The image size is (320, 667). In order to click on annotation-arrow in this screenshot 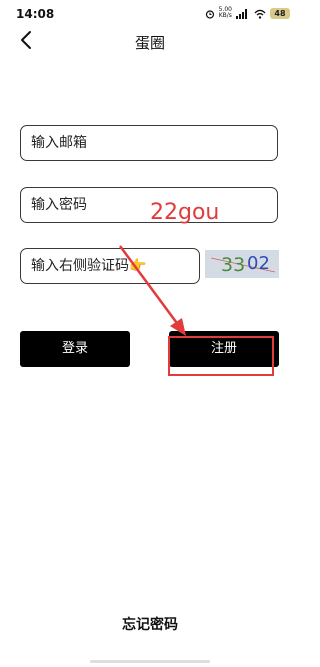, I will do `click(152, 290)`.